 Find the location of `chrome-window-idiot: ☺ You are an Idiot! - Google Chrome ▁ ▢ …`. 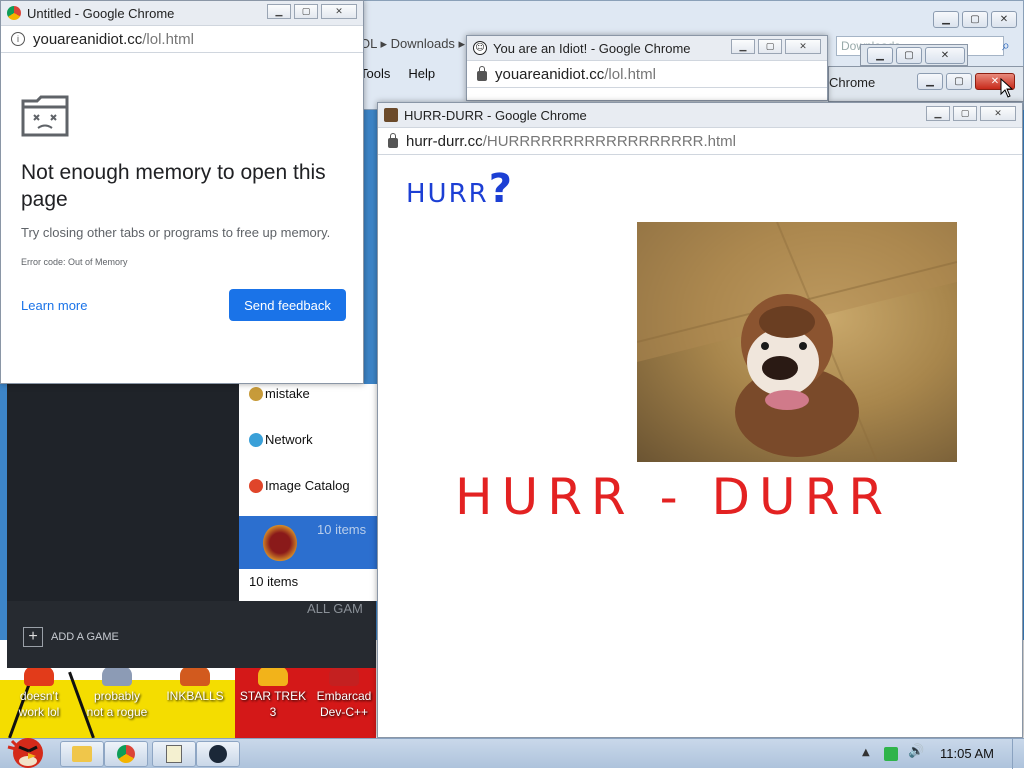

chrome-window-idiot: ☺ You are an Idiot! - Google Chrome ▁ ▢ … is located at coordinates (647, 68).